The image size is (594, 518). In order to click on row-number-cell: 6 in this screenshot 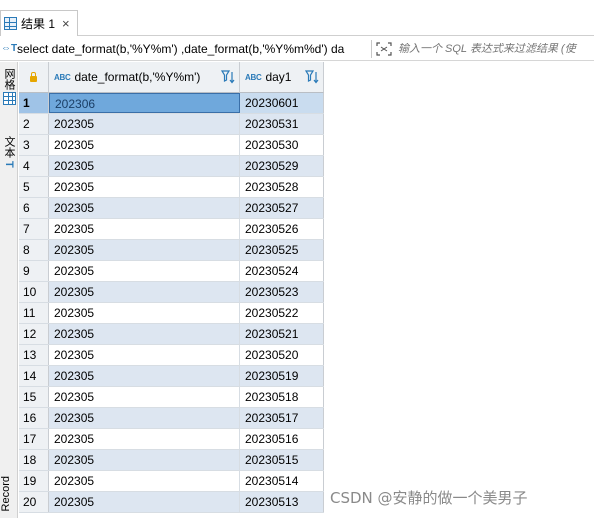, I will do `click(34, 208)`.